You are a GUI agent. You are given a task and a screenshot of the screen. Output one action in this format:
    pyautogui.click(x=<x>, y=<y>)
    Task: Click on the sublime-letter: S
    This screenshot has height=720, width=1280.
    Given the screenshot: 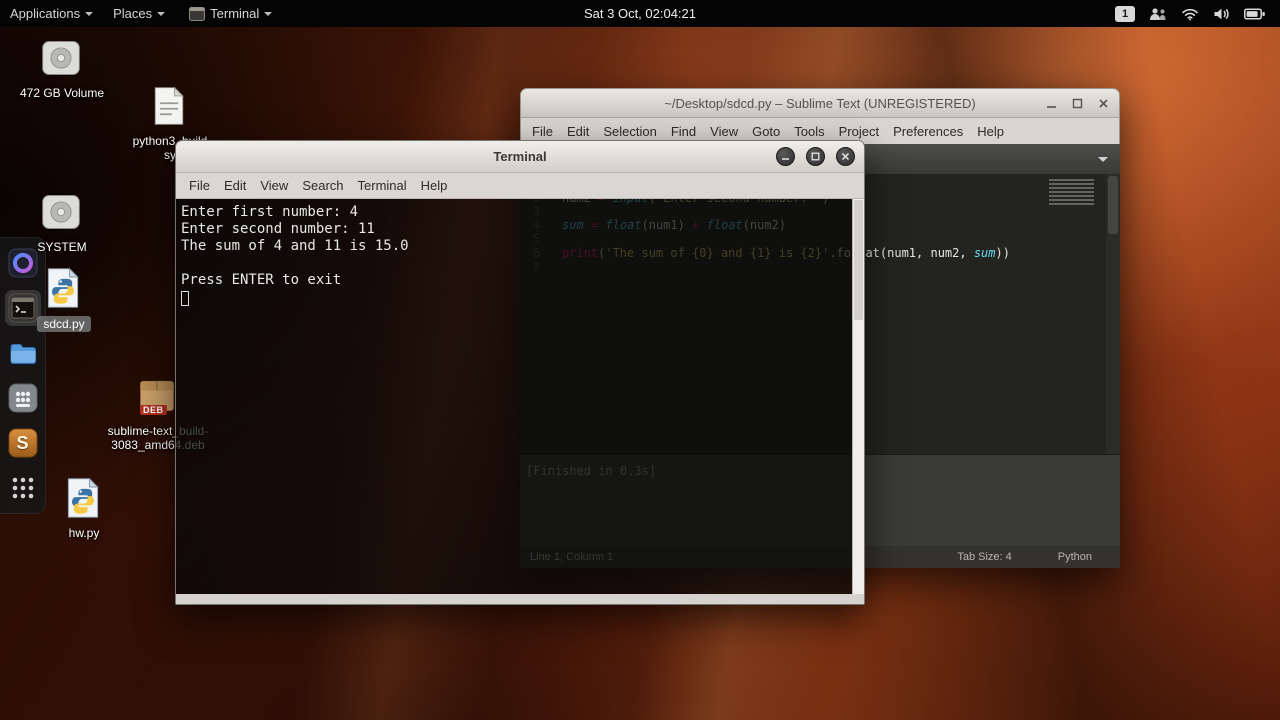 What is the action you would take?
    pyautogui.click(x=22, y=442)
    